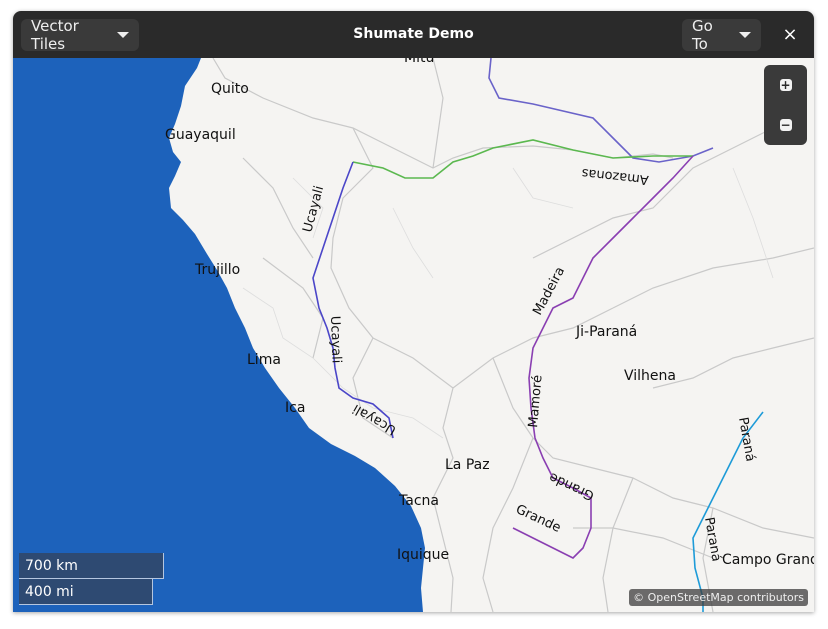  What do you see at coordinates (606, 332) in the screenshot?
I see `city-label-ji-parana: Ji-Paraná` at bounding box center [606, 332].